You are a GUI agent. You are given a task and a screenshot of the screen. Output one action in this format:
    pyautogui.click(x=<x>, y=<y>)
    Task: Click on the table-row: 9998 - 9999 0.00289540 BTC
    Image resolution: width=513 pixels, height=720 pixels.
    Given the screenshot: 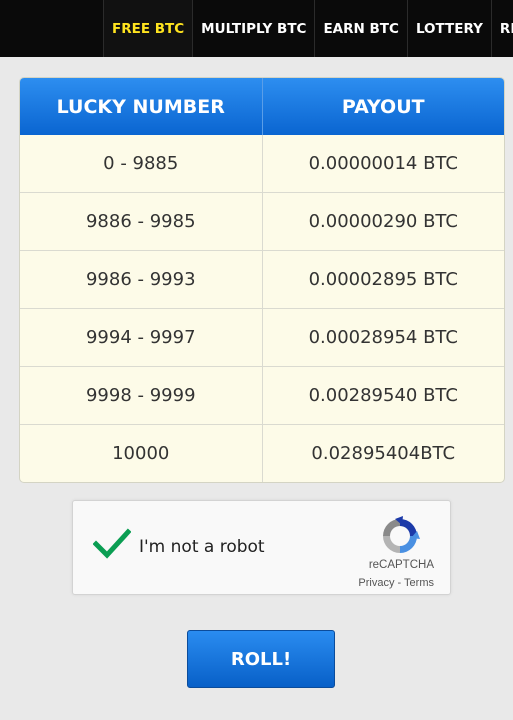 What is the action you would take?
    pyautogui.click(x=262, y=395)
    